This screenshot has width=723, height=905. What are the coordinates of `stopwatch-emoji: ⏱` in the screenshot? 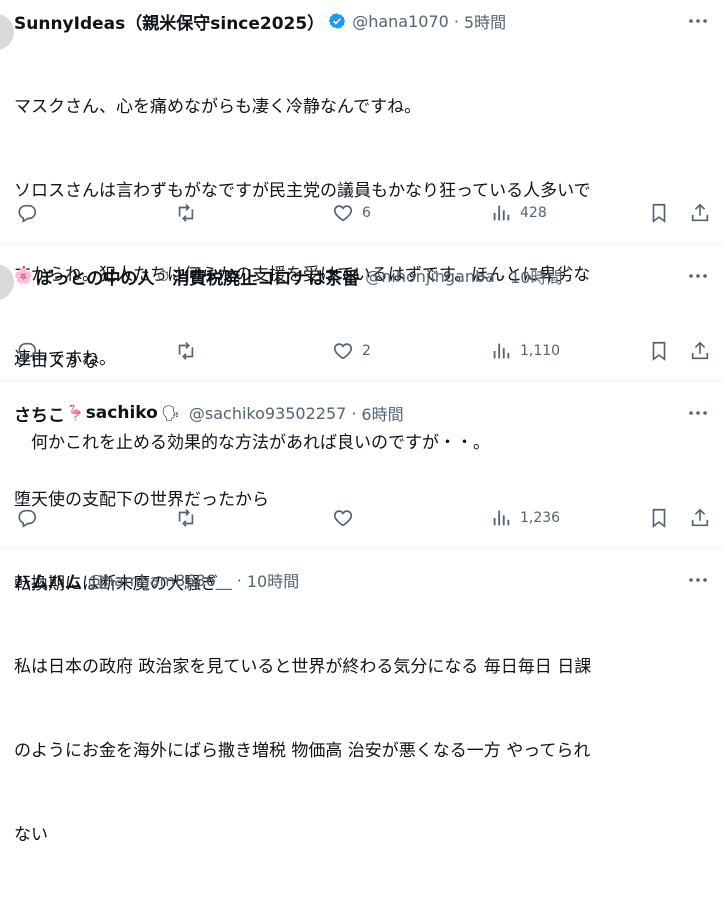 It's located at (163, 276).